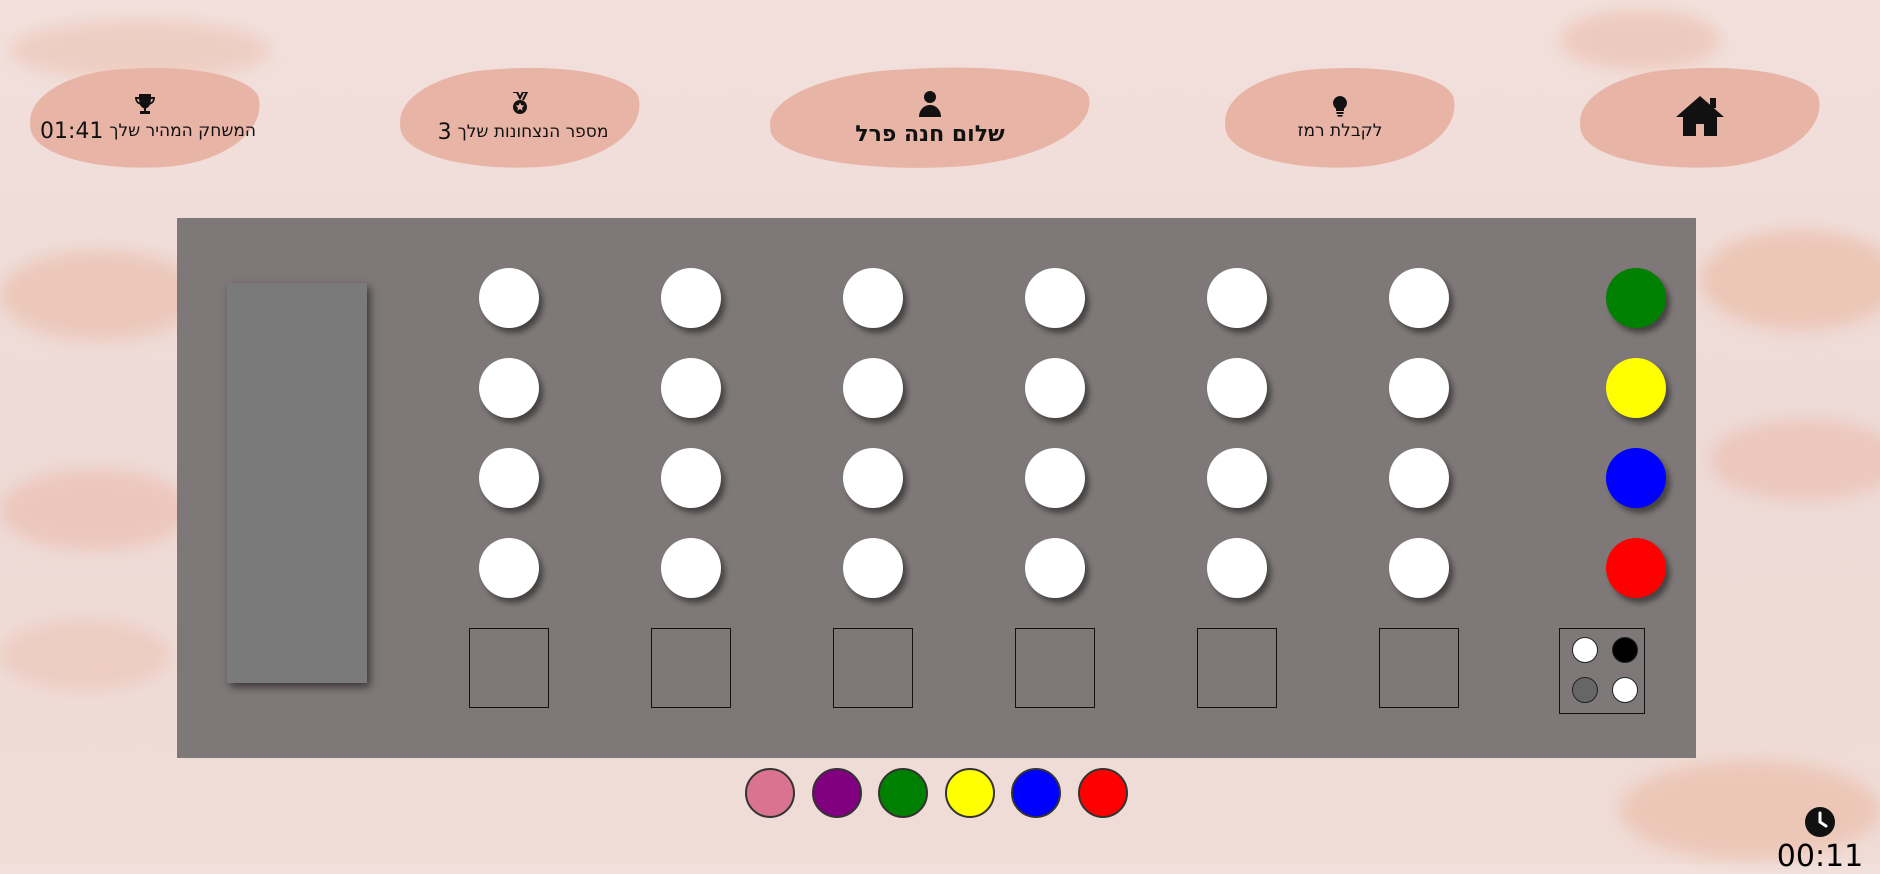 This screenshot has height=874, width=1880. Describe the element at coordinates (1820, 856) in the screenshot. I see `timer-text: 00:11` at that location.